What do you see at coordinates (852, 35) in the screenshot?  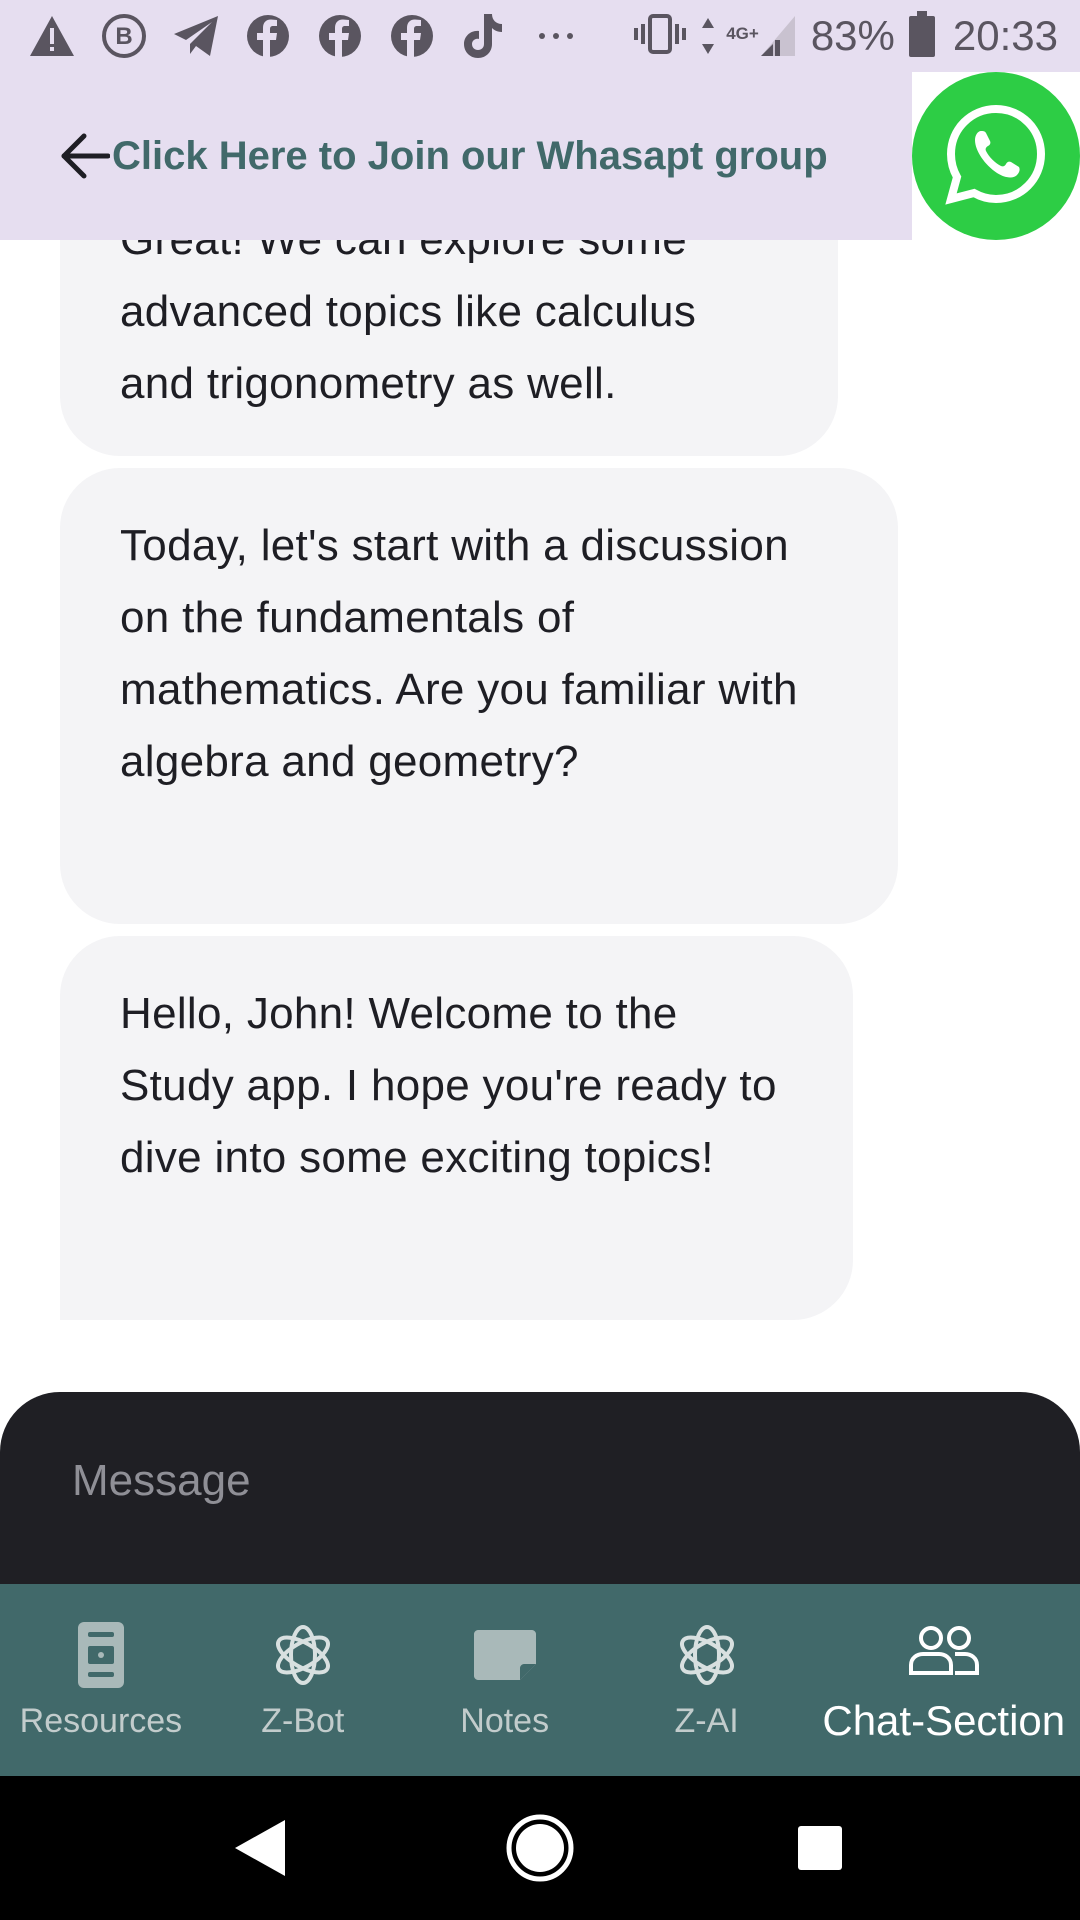 I see `battery-percent: 83%` at bounding box center [852, 35].